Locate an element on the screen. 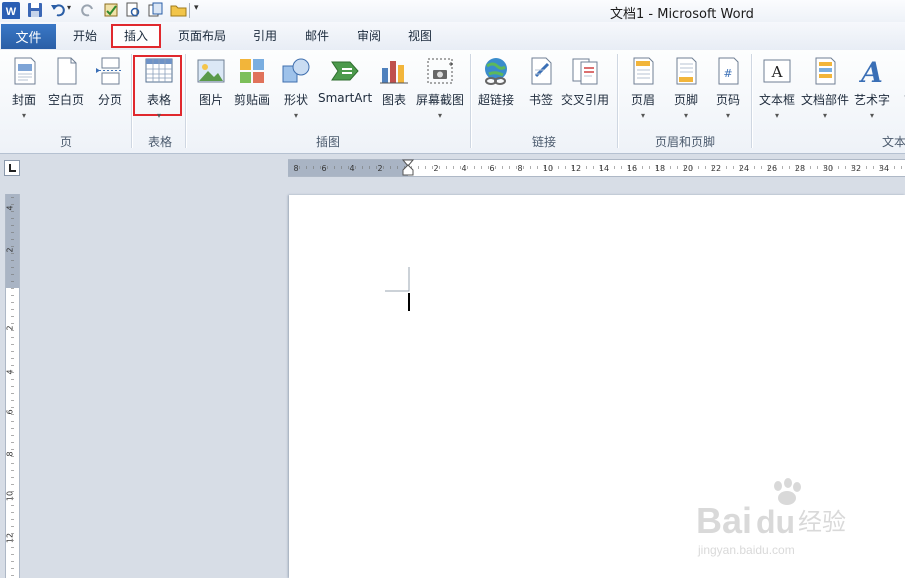 The height and width of the screenshot is (578, 905). cross-reference-button: 交叉引用 is located at coordinates (585, 82).